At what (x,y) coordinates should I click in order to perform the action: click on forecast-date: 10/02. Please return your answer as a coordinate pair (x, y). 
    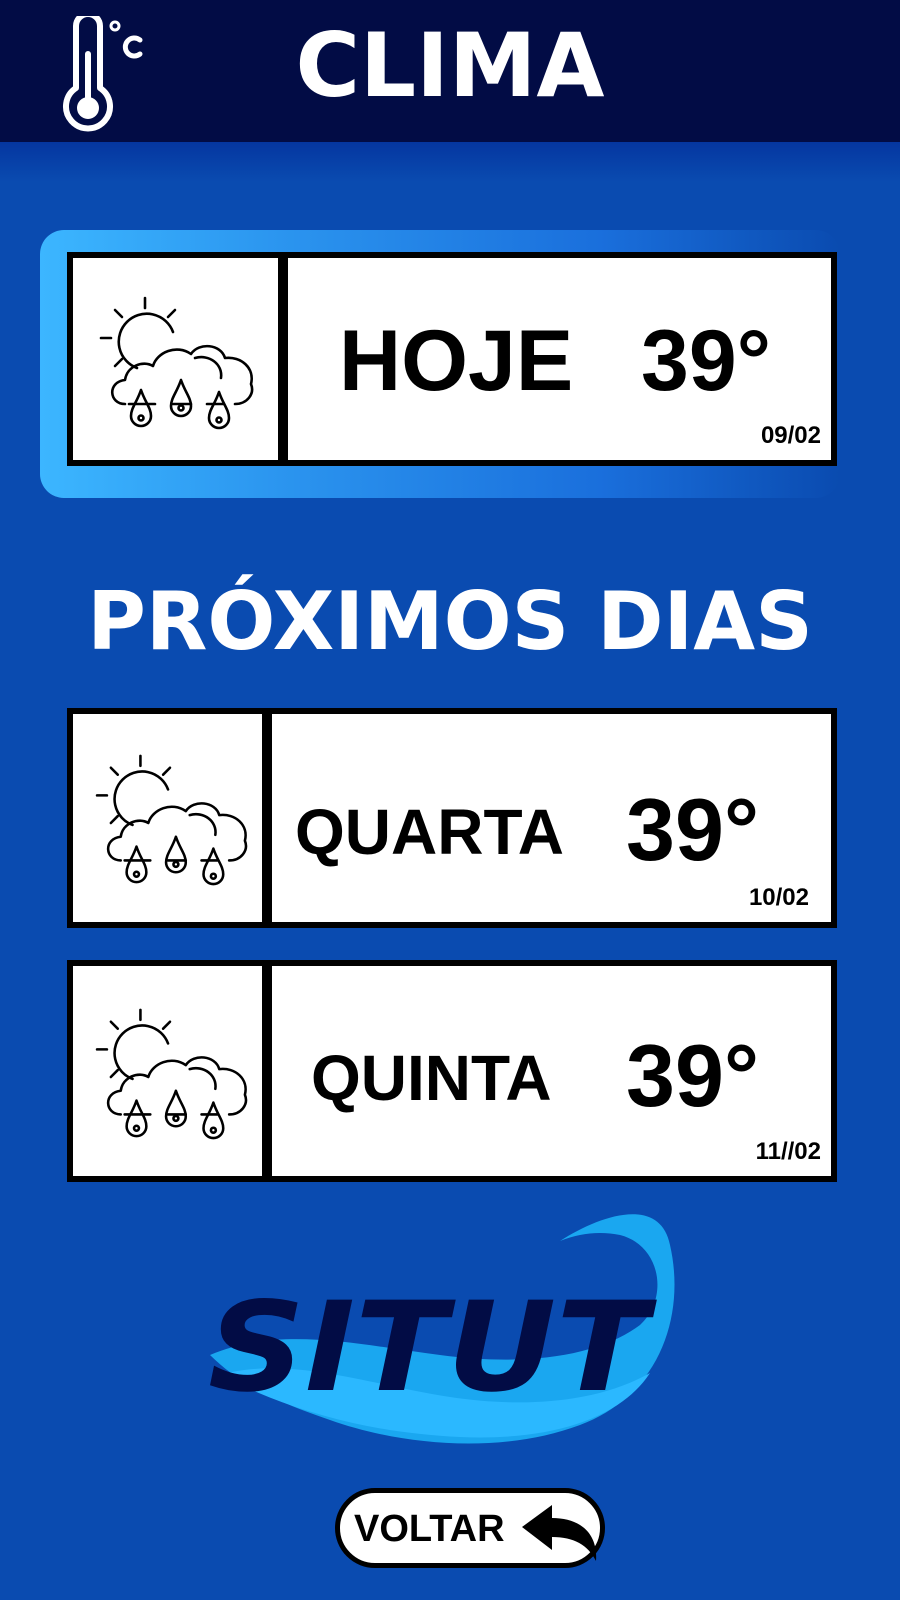
    Looking at the image, I should click on (778, 897).